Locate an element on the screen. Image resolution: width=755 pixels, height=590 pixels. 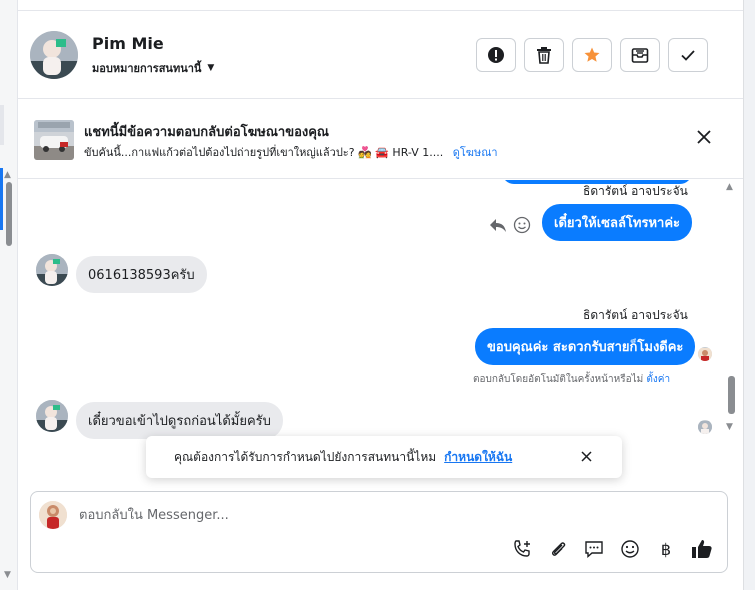
baht-icon: ฿ is located at coordinates (666, 549).